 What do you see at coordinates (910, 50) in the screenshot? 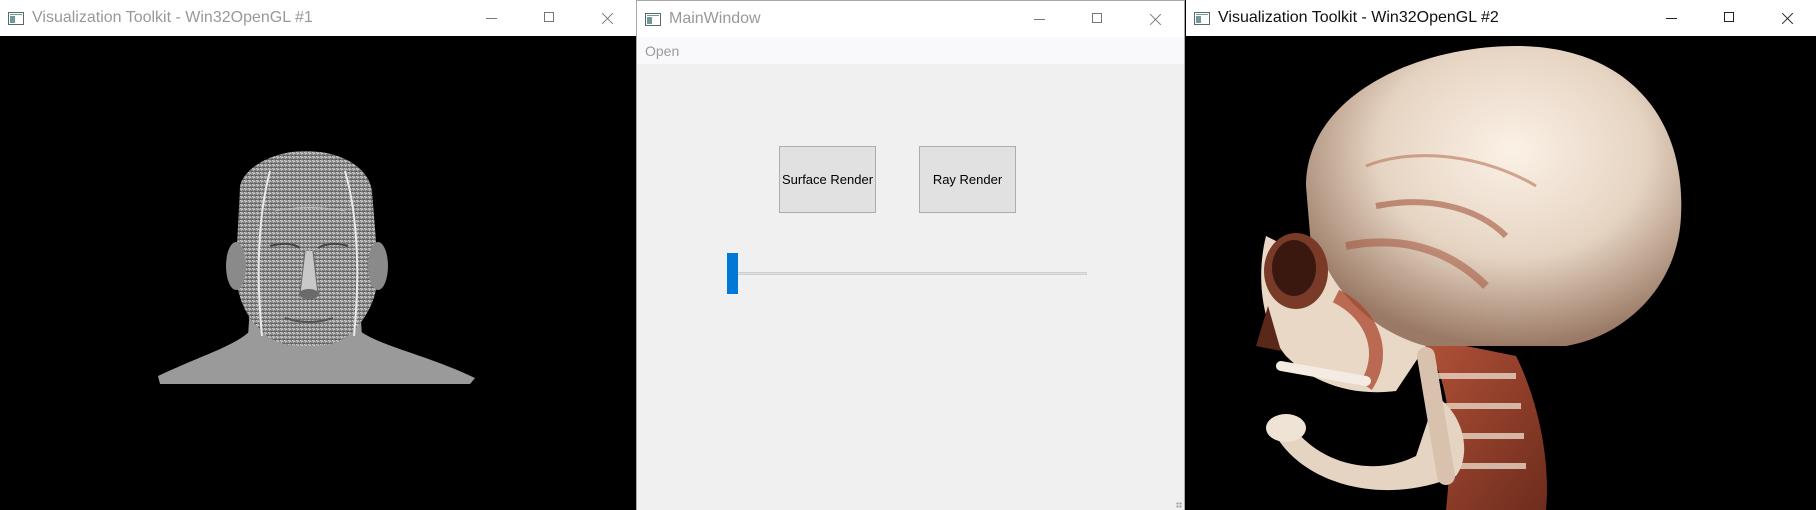
I see `menu-bar: Open` at bounding box center [910, 50].